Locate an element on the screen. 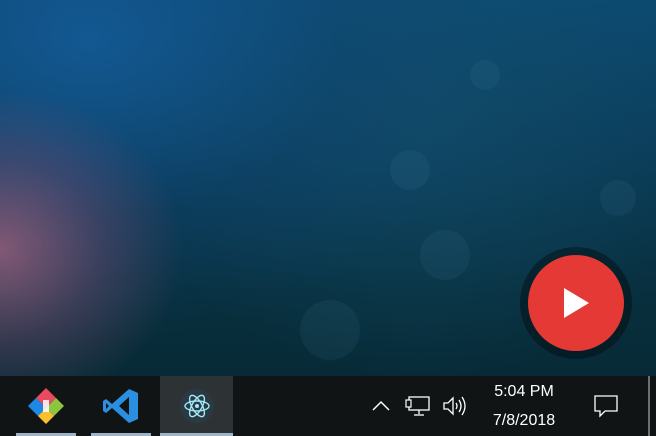  electron-atom-icon is located at coordinates (196, 406).